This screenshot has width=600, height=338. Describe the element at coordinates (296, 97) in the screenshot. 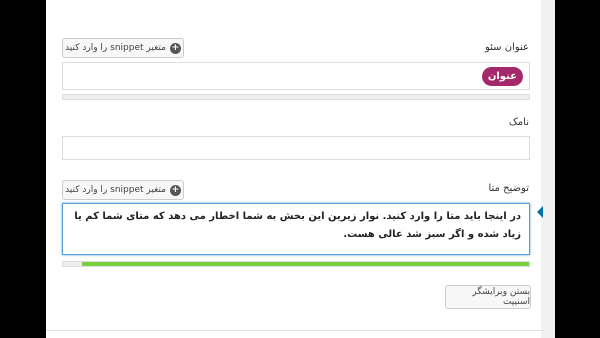

I see `seo-title-progress-bar` at that location.